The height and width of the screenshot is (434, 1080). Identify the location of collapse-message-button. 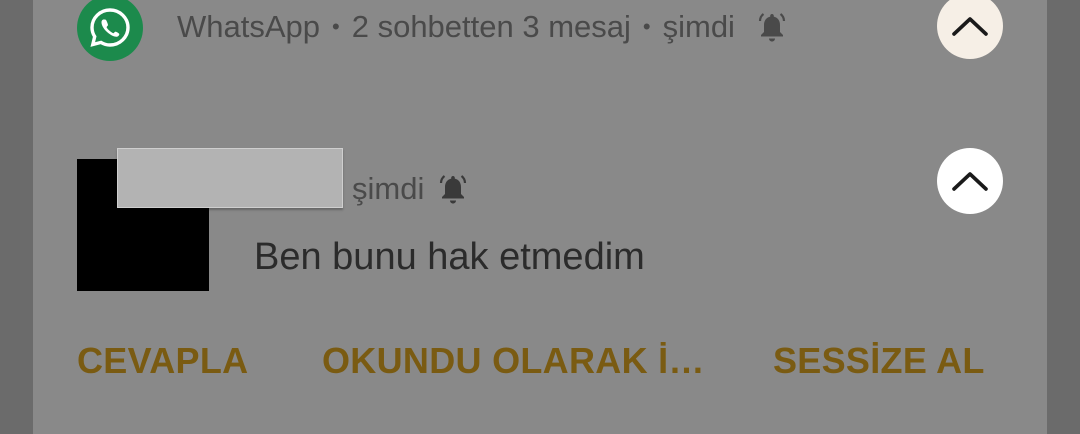
(970, 181).